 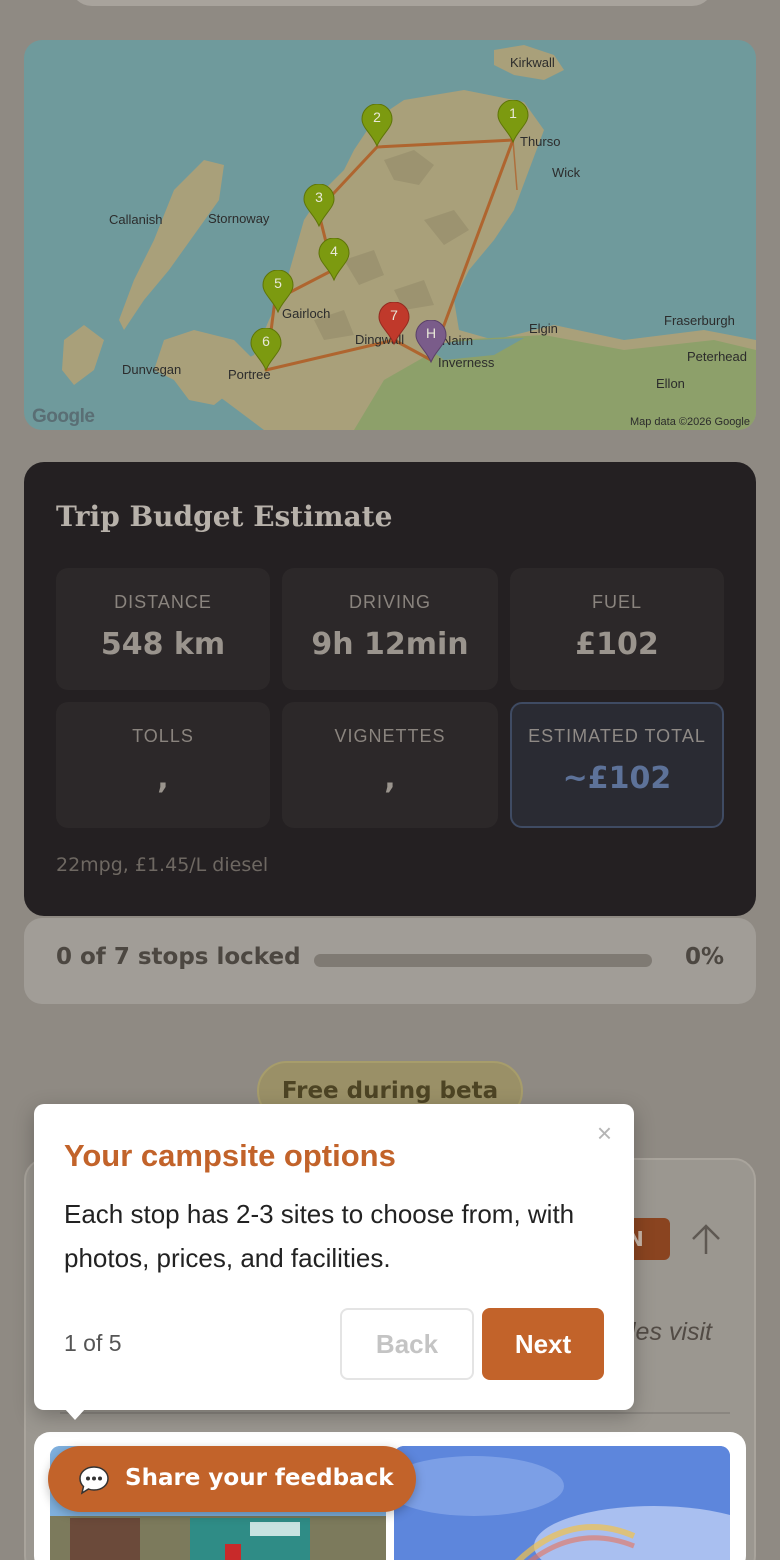 I want to click on stat-label: TOLLS, so click(x=163, y=736).